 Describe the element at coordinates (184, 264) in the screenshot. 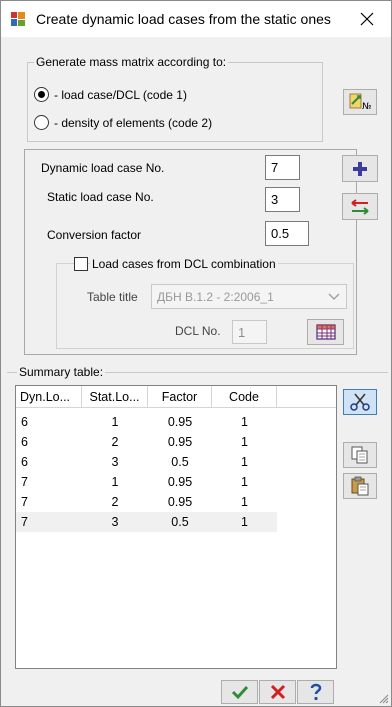

I see `dcl-combination-label: Load cases from DCL combination` at that location.